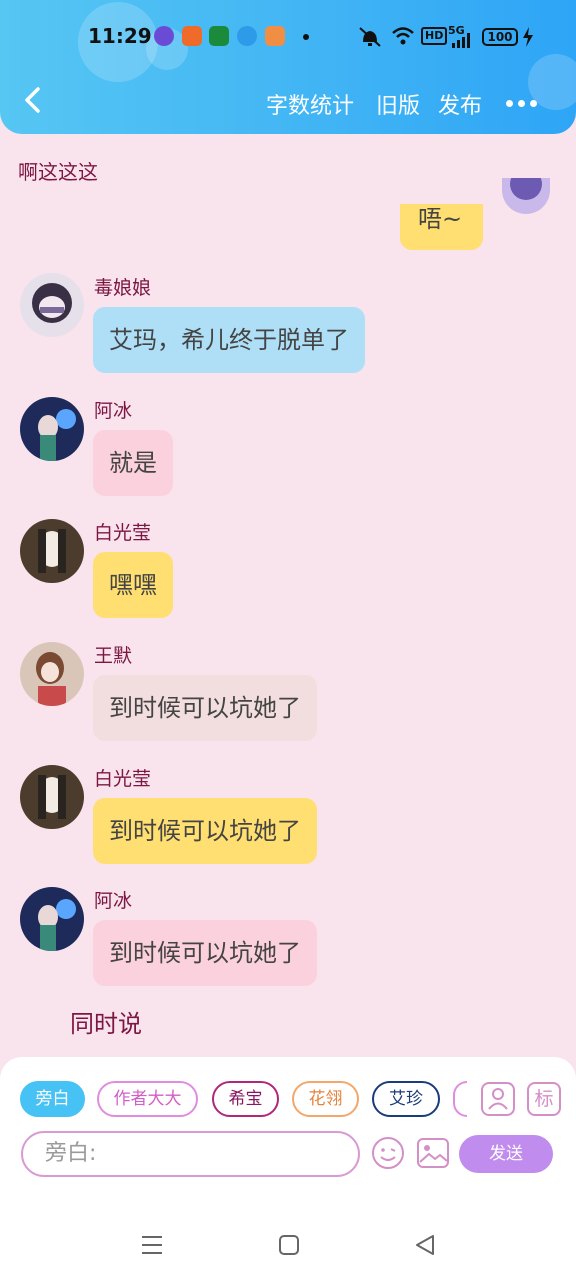 The width and height of the screenshot is (576, 1280). I want to click on sender-name: 毒娘娘, so click(123, 288).